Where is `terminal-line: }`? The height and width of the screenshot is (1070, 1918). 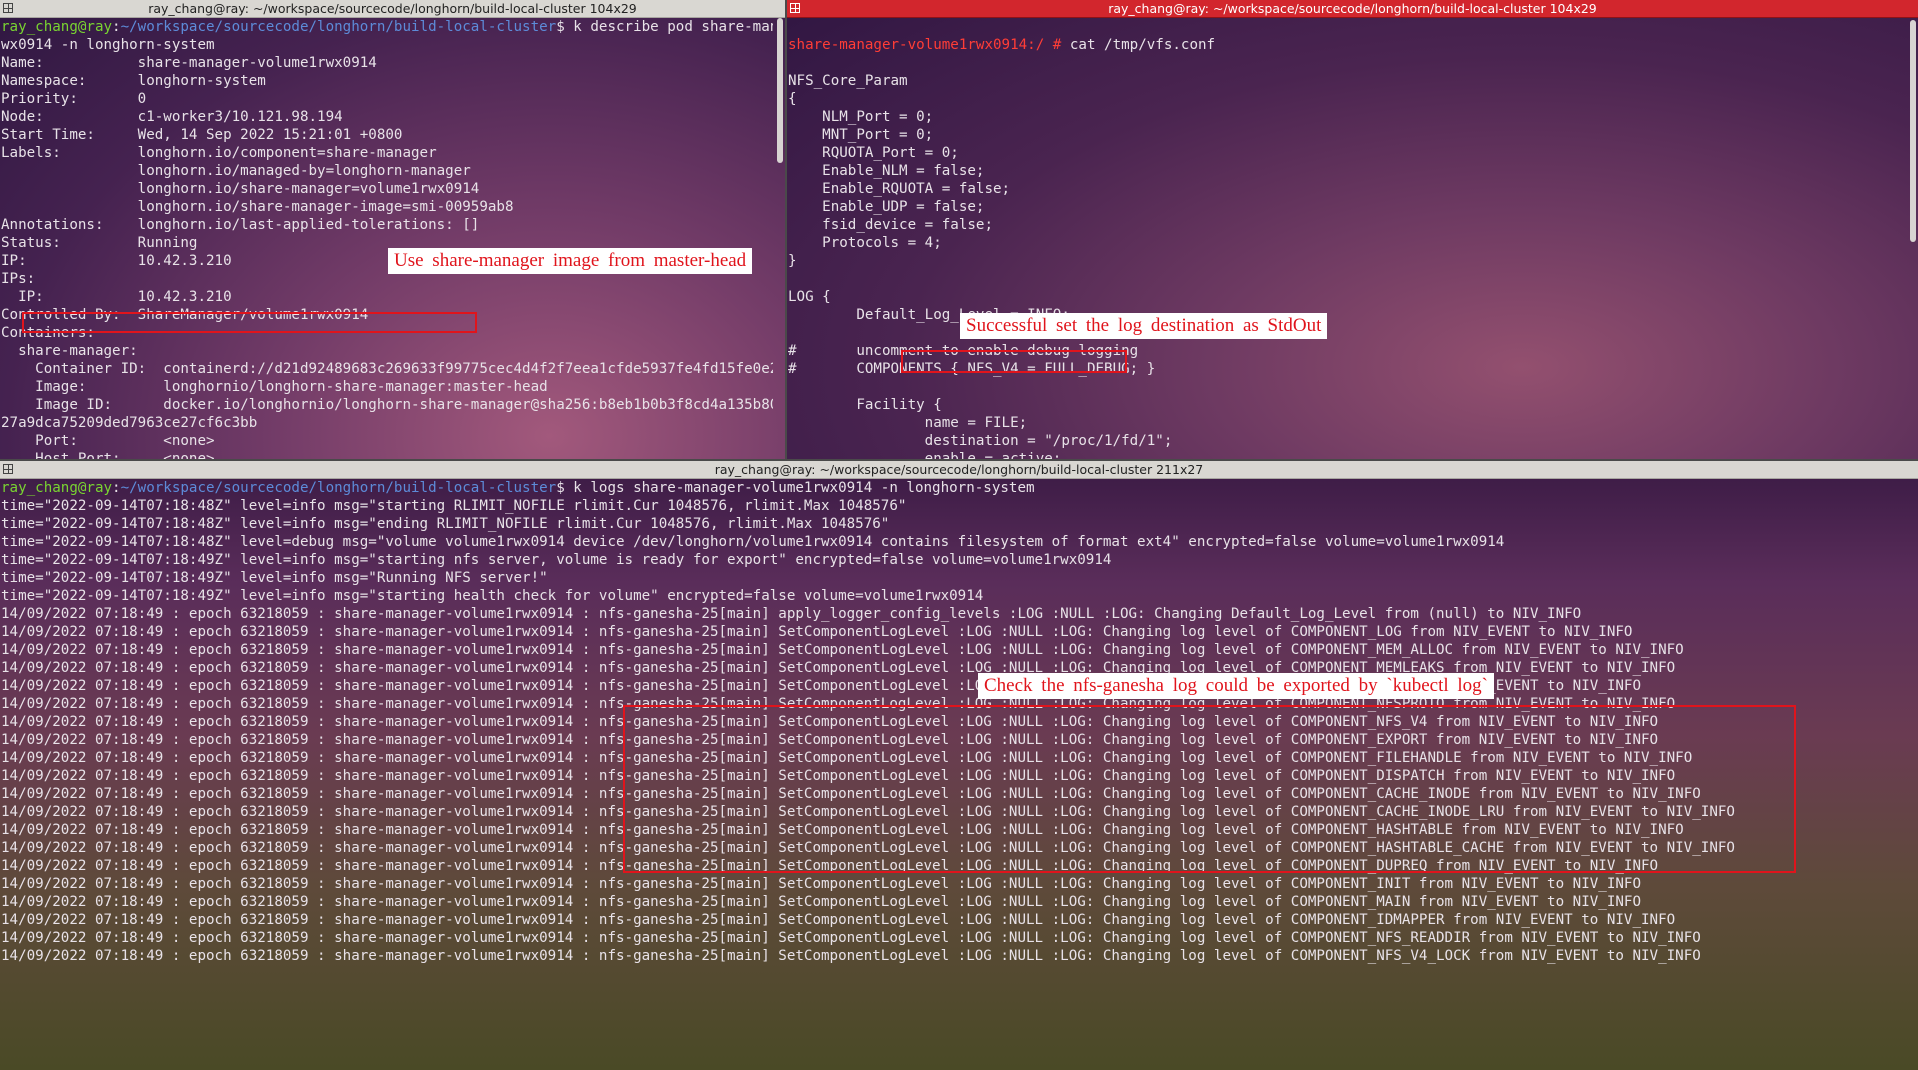
terminal-line: } is located at coordinates (1347, 261).